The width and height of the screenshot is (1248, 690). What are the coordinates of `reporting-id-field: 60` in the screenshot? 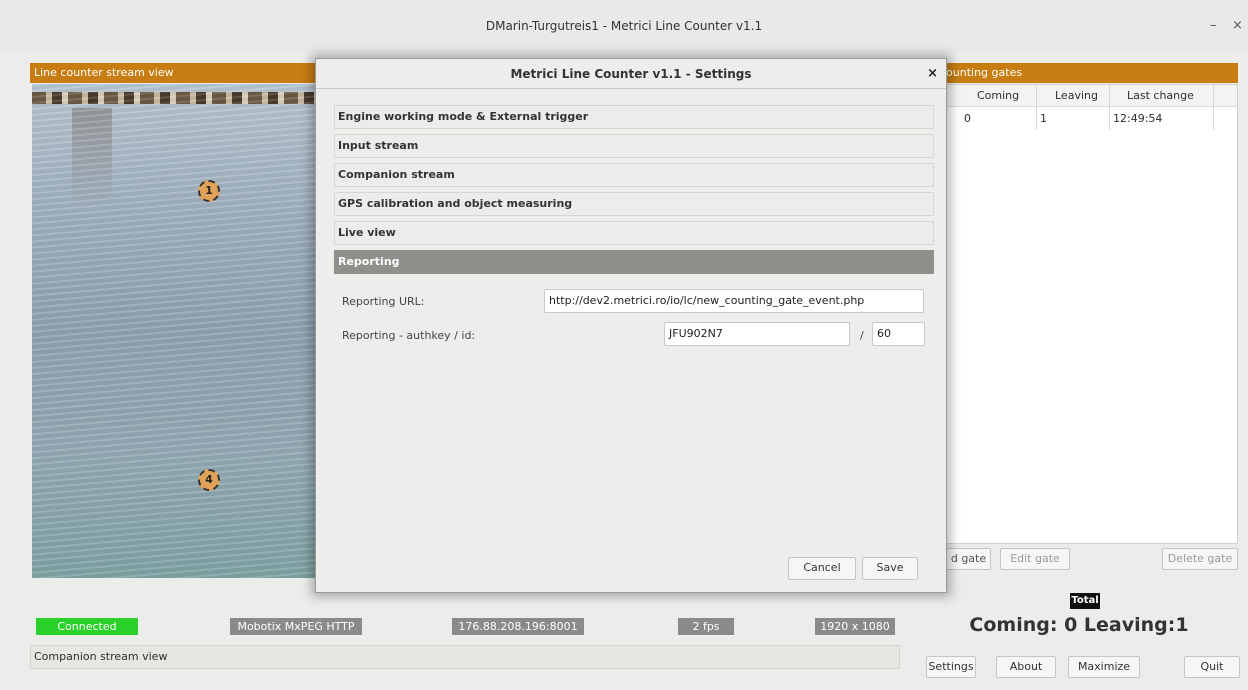 It's located at (898, 334).